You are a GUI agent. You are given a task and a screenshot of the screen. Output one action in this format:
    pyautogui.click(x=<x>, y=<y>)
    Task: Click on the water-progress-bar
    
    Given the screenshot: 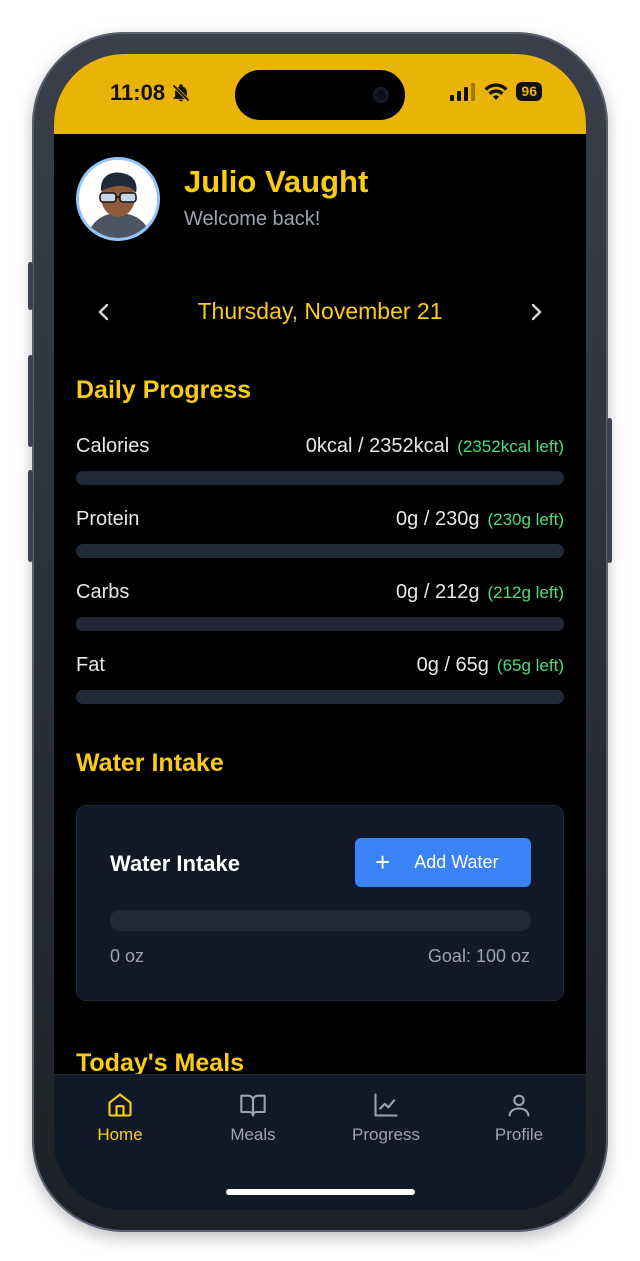 What is the action you would take?
    pyautogui.click(x=320, y=920)
    